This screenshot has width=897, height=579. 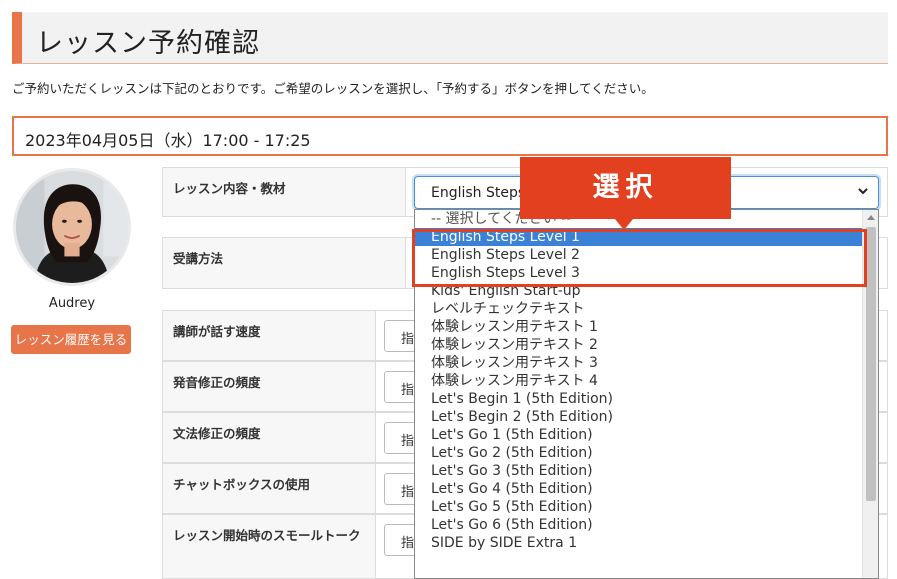 I want to click on dropdown-option: 体験レッスン用テキスト 1, so click(x=639, y=327).